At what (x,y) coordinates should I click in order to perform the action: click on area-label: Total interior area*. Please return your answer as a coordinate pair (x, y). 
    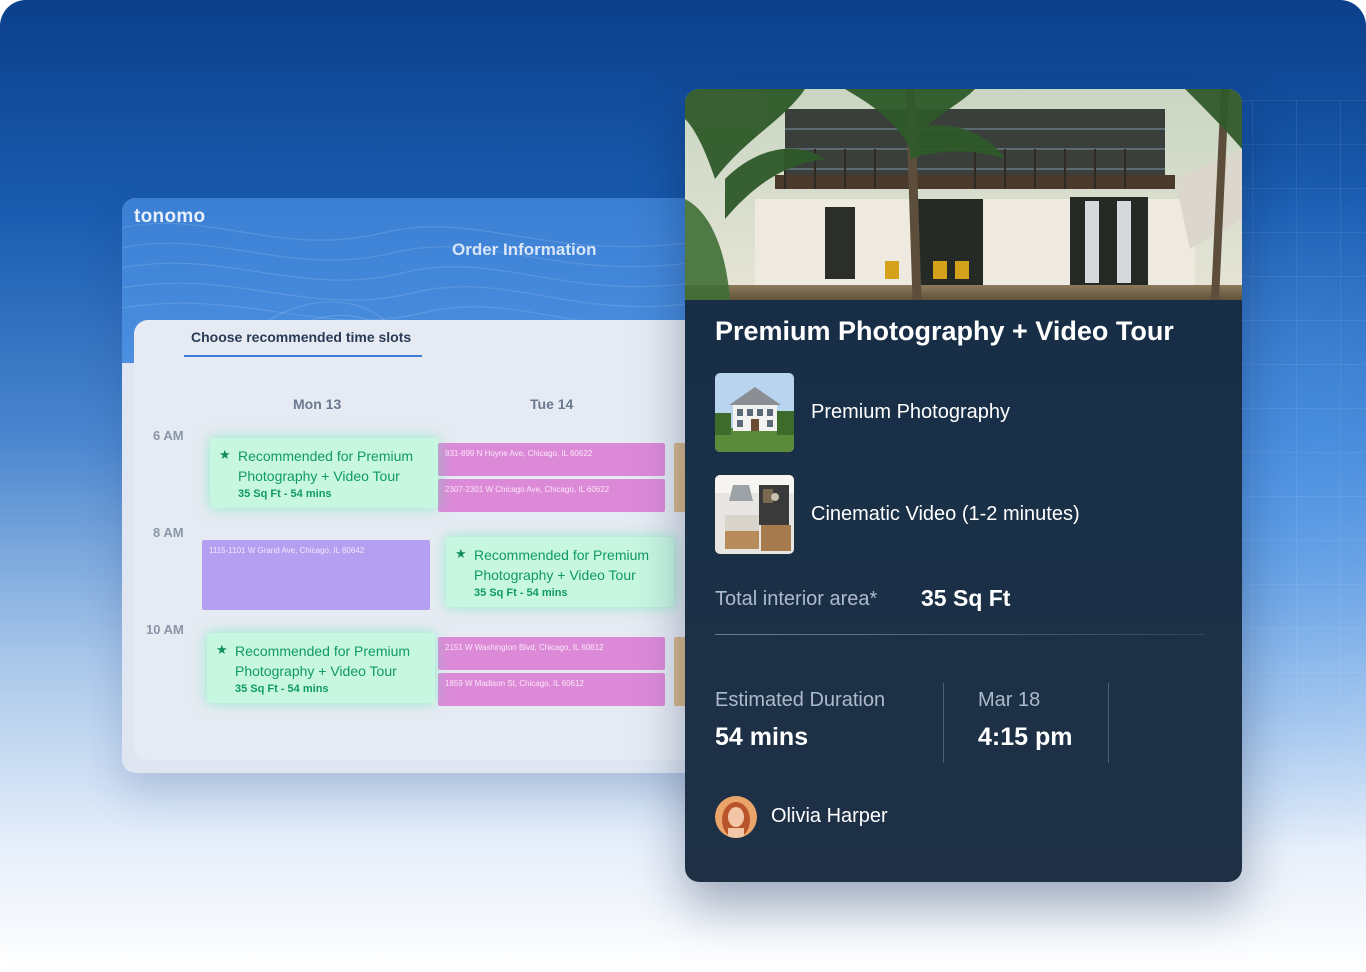
    Looking at the image, I should click on (796, 599).